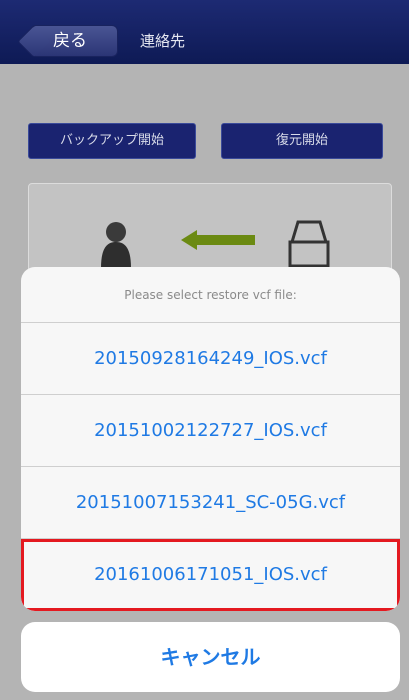 The image size is (409, 700). Describe the element at coordinates (70, 41) in the screenshot. I see `back-button-label: 戻る` at that location.